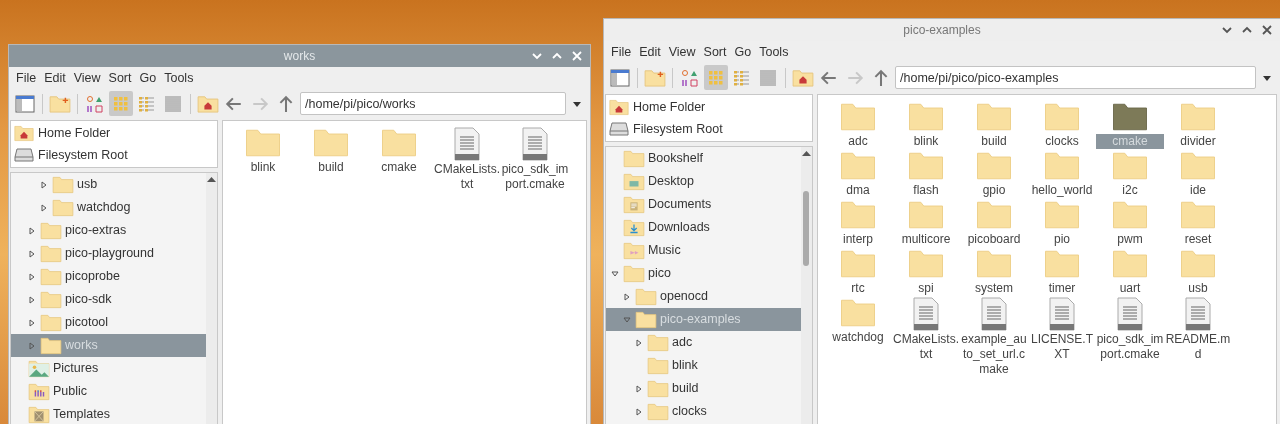  Describe the element at coordinates (926, 174) in the screenshot. I see `folder-item: flash` at that location.